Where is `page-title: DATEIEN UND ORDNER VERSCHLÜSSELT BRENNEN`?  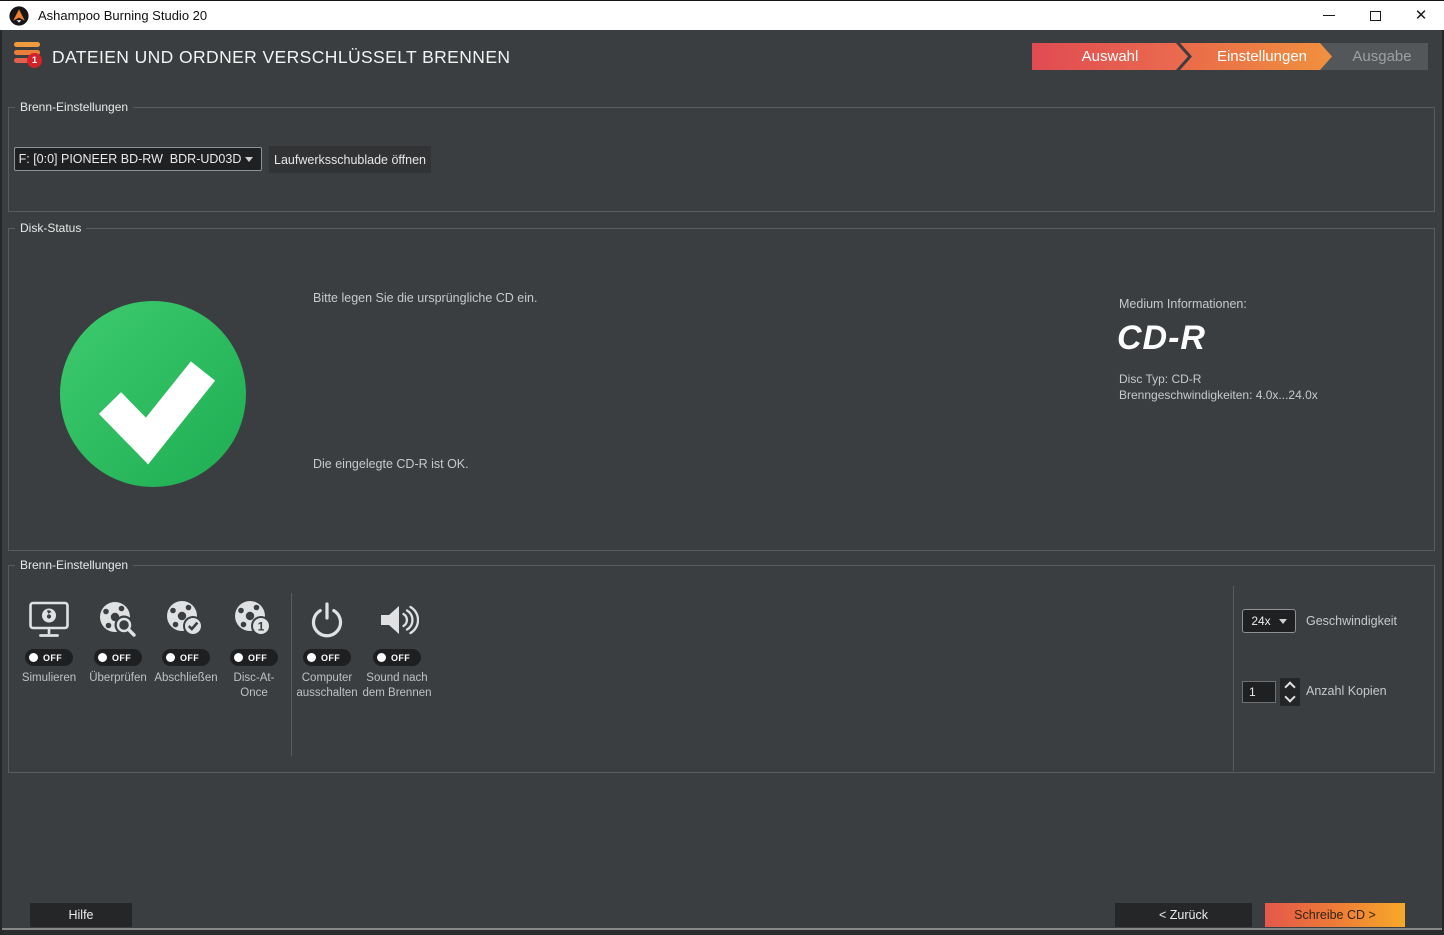 page-title: DATEIEN UND ORDNER VERSCHLÜSSELT BRENNEN is located at coordinates (281, 57).